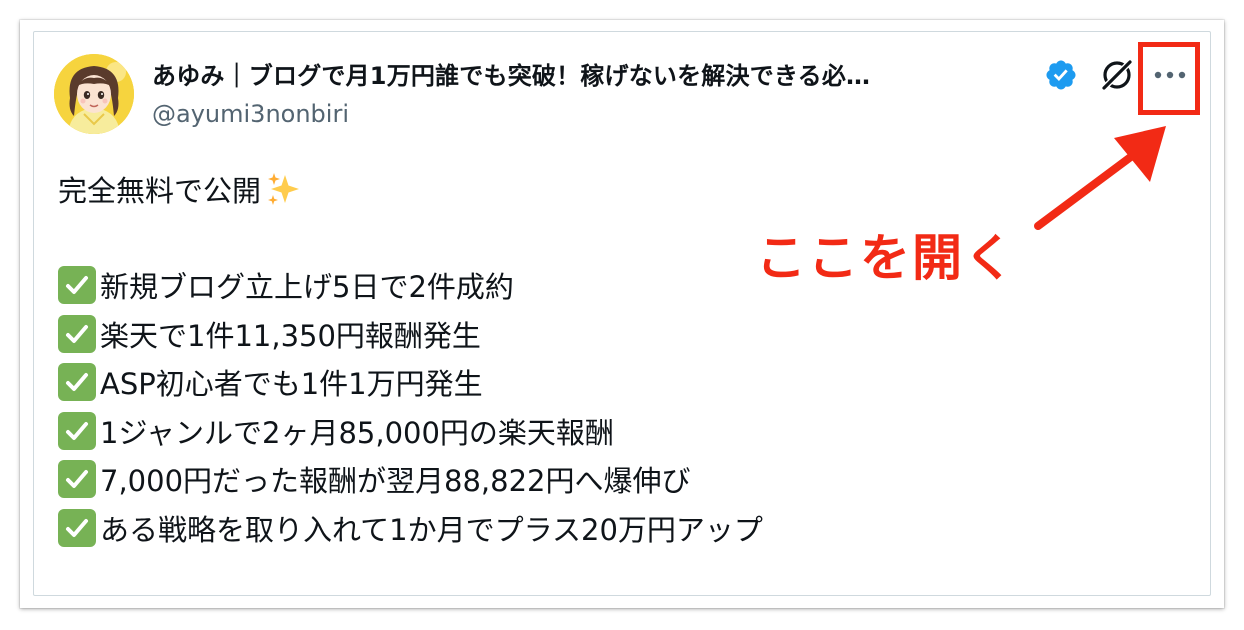  I want to click on user-handle: @ayumi3nonbiri, so click(250, 114).